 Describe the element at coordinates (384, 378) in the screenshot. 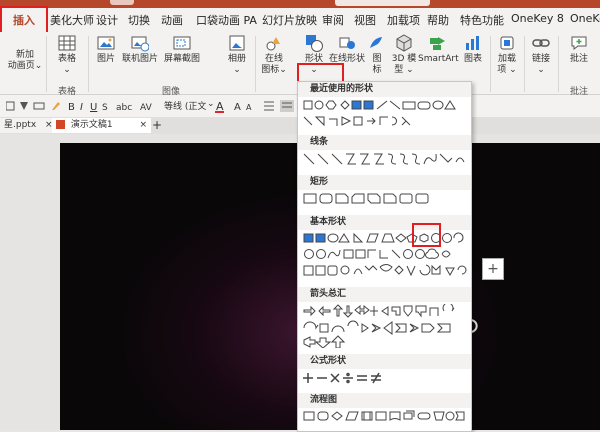

I see `equation-shapes-grid` at that location.